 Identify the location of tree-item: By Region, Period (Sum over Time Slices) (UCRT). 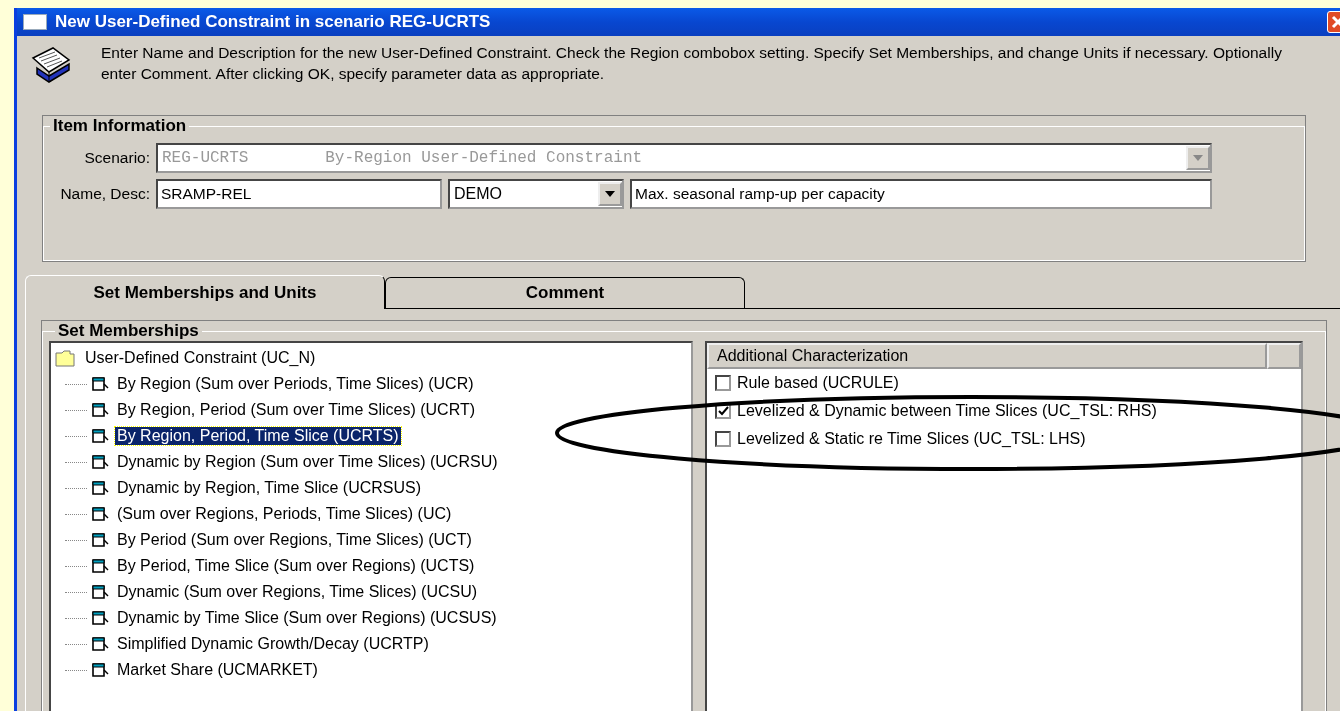
(296, 410).